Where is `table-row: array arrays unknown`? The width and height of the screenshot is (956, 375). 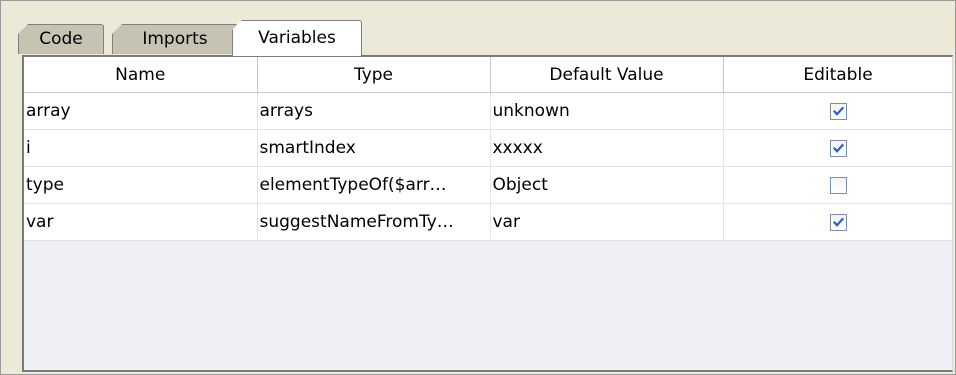
table-row: array arrays unknown is located at coordinates (488, 111).